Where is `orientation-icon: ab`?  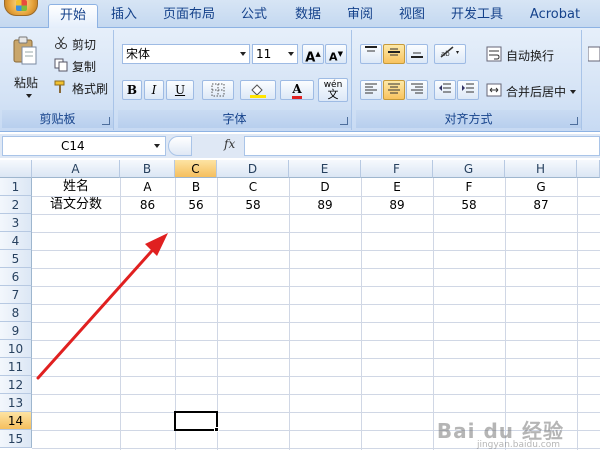
orientation-icon: ab is located at coordinates (449, 52).